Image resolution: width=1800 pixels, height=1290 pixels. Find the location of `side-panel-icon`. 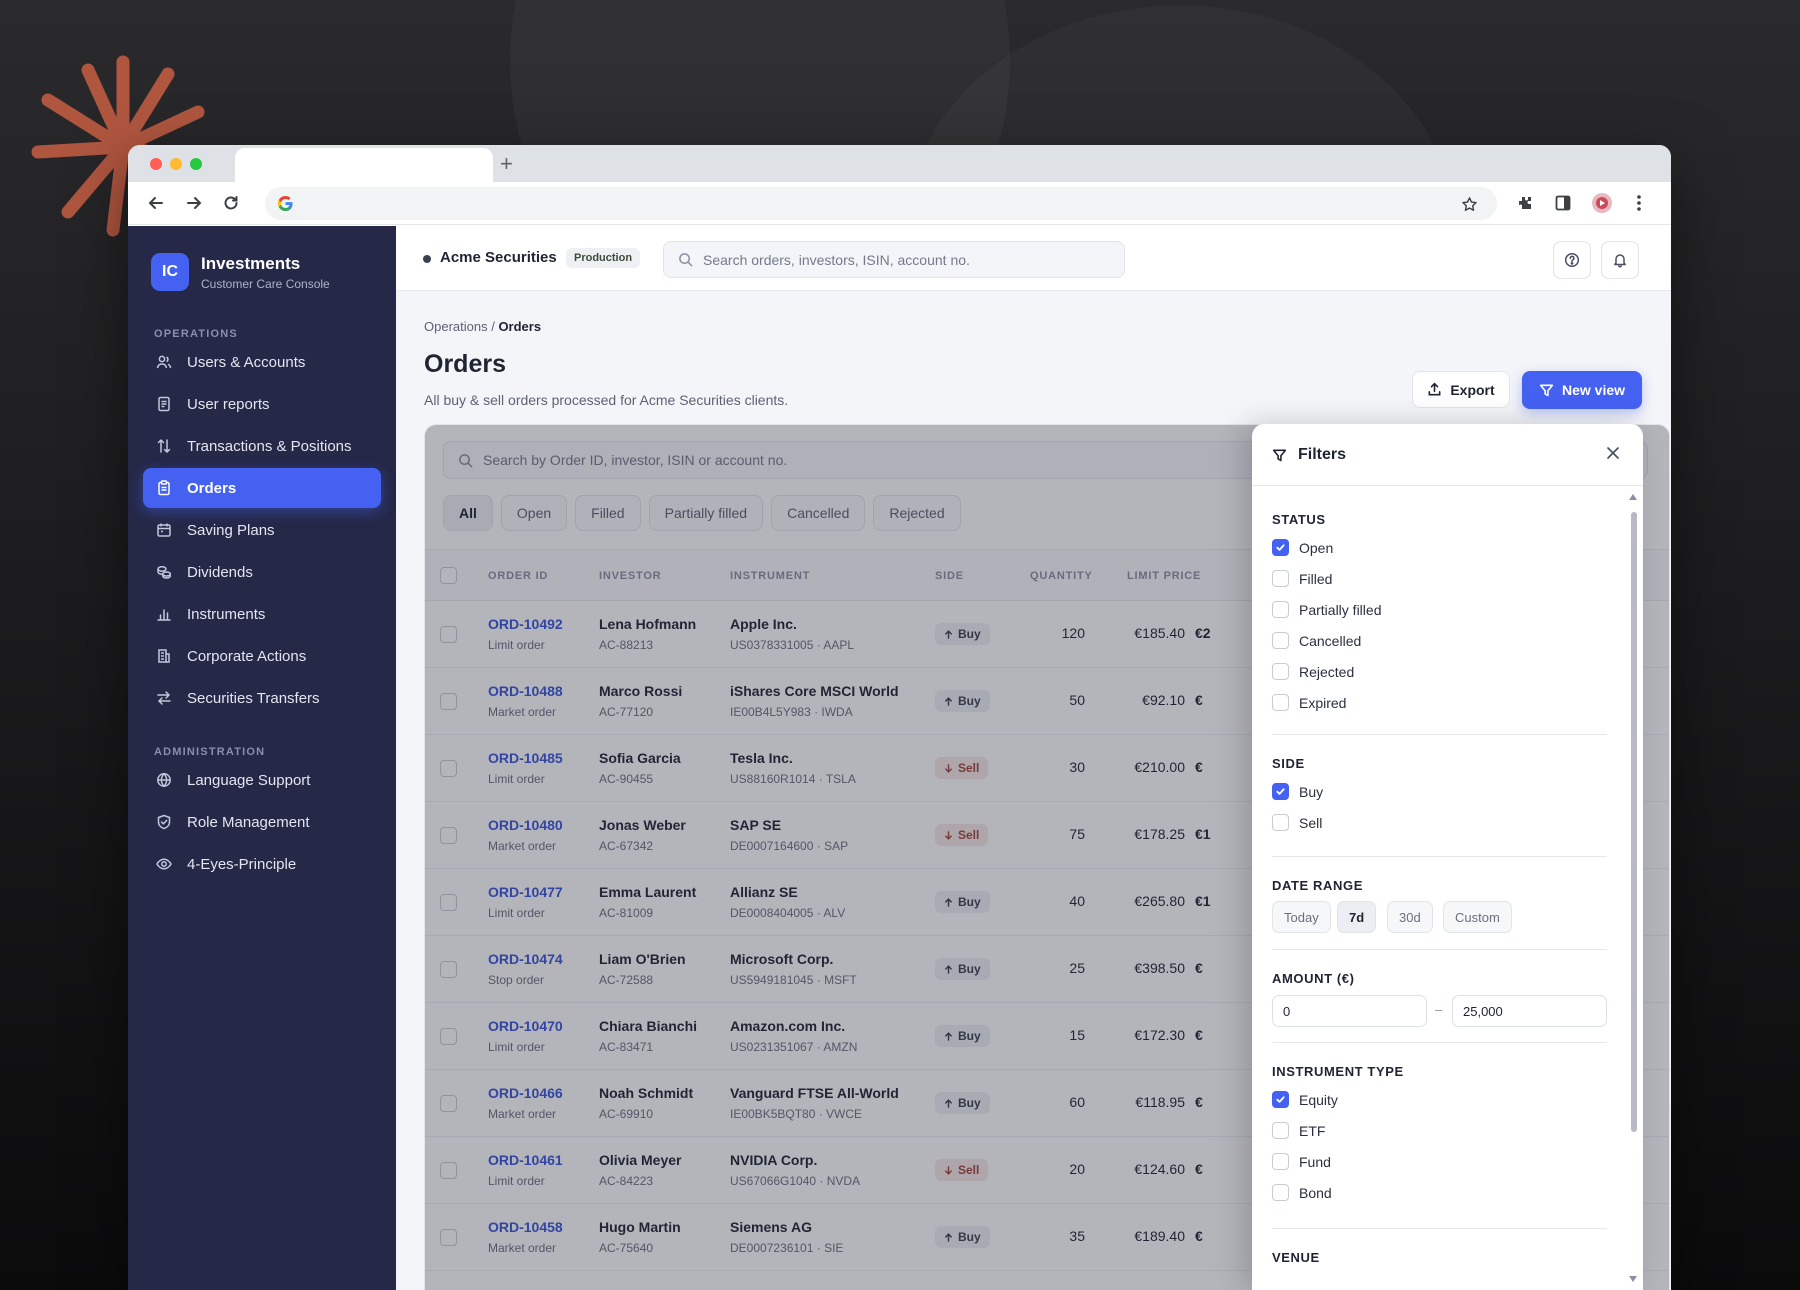

side-panel-icon is located at coordinates (1563, 203).